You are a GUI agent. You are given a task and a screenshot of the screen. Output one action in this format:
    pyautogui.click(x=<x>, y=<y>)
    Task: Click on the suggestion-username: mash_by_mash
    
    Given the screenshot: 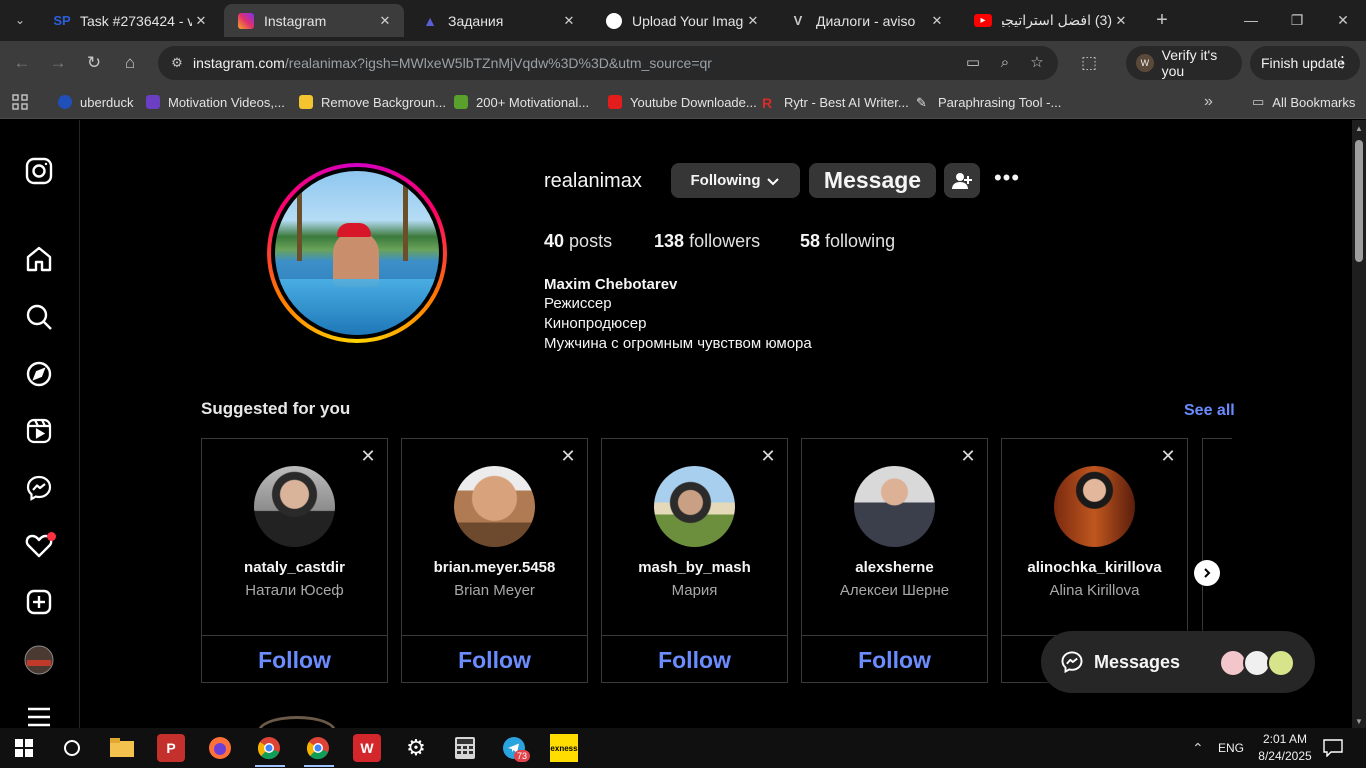 What is the action you would take?
    pyautogui.click(x=694, y=567)
    